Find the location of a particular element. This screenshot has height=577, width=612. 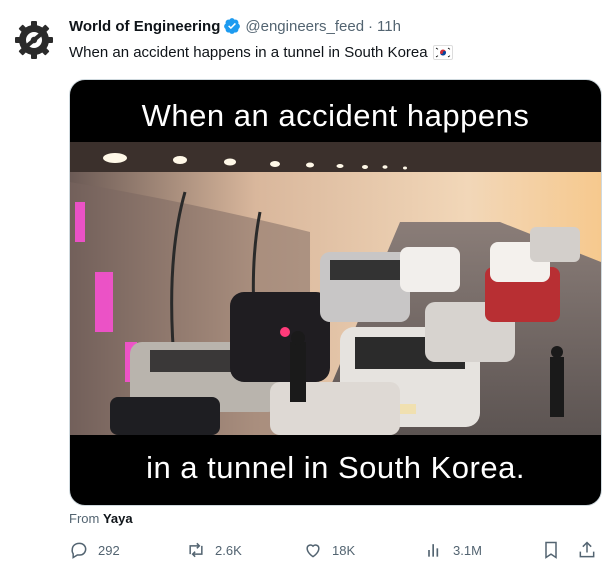

repost-count: 2.6K is located at coordinates (228, 550).